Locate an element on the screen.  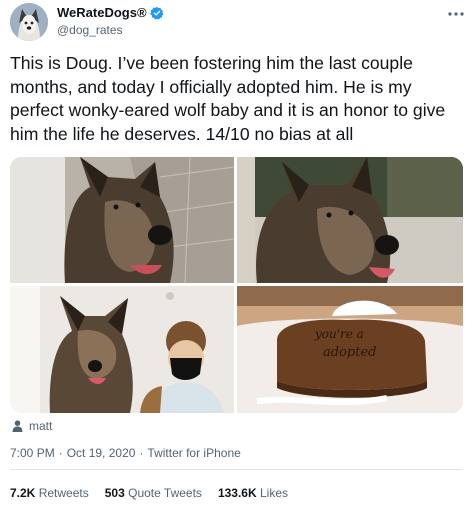
cake-text-line-2: adopted is located at coordinates (349, 352).